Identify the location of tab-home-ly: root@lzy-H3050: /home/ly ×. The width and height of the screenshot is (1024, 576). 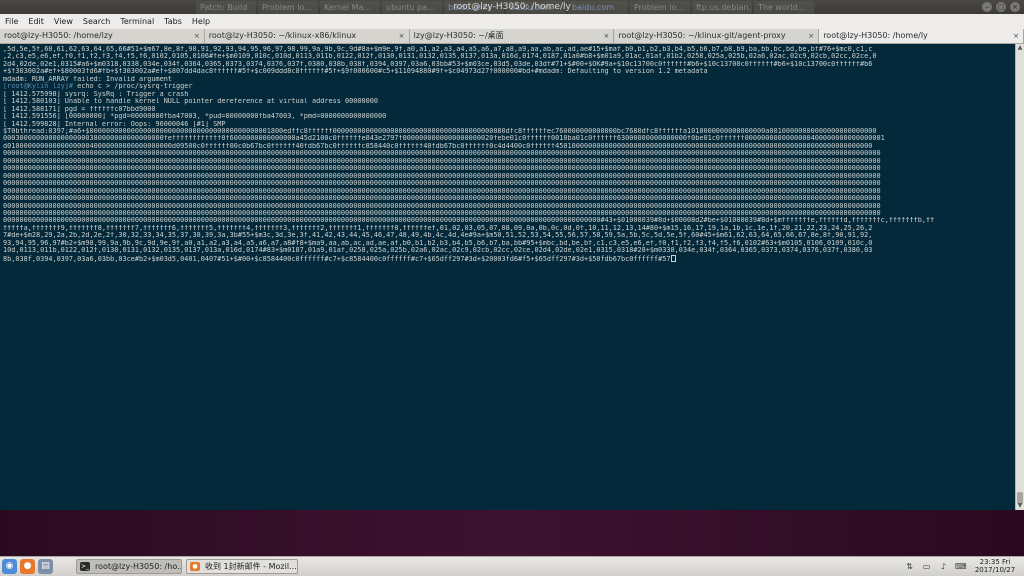
(921, 36).